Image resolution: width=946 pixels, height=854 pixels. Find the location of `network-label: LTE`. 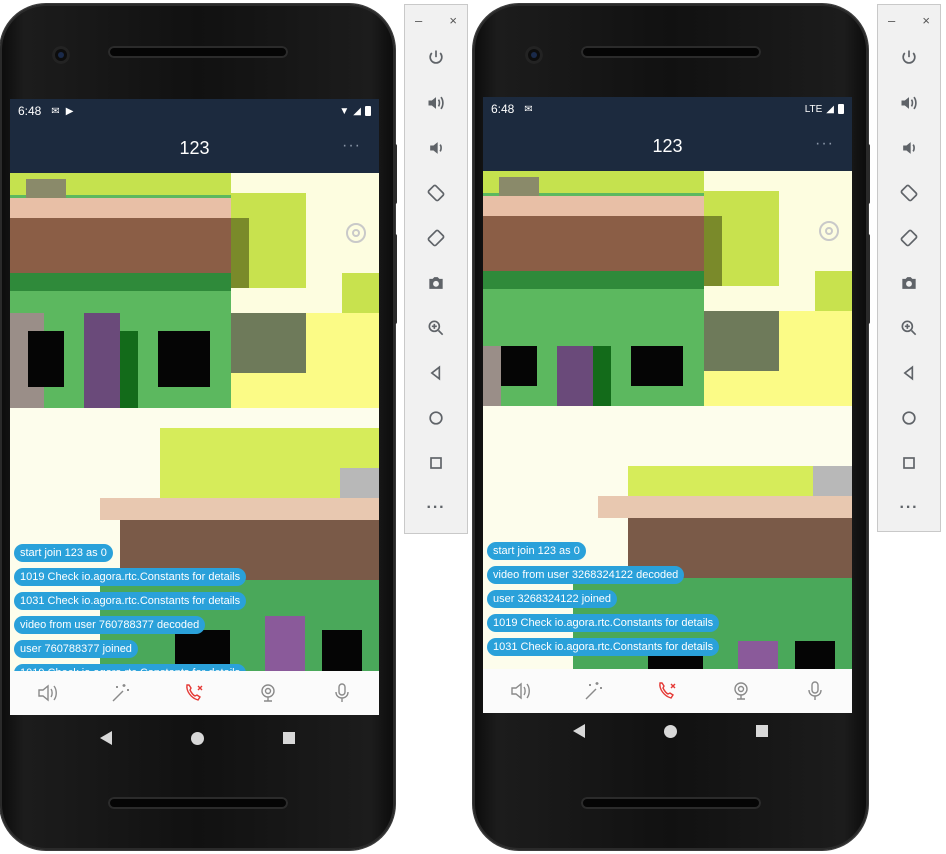

network-label: LTE is located at coordinates (813, 109).